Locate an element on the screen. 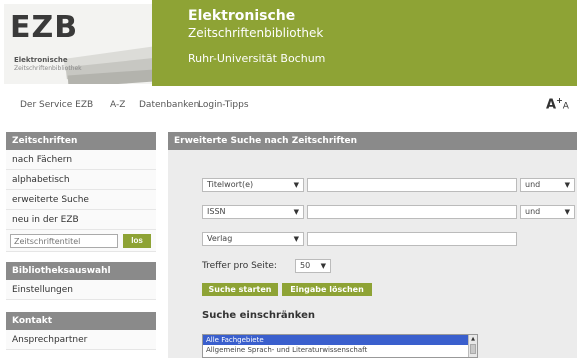  nav-service-ezb: Der Service EZB is located at coordinates (56, 105).